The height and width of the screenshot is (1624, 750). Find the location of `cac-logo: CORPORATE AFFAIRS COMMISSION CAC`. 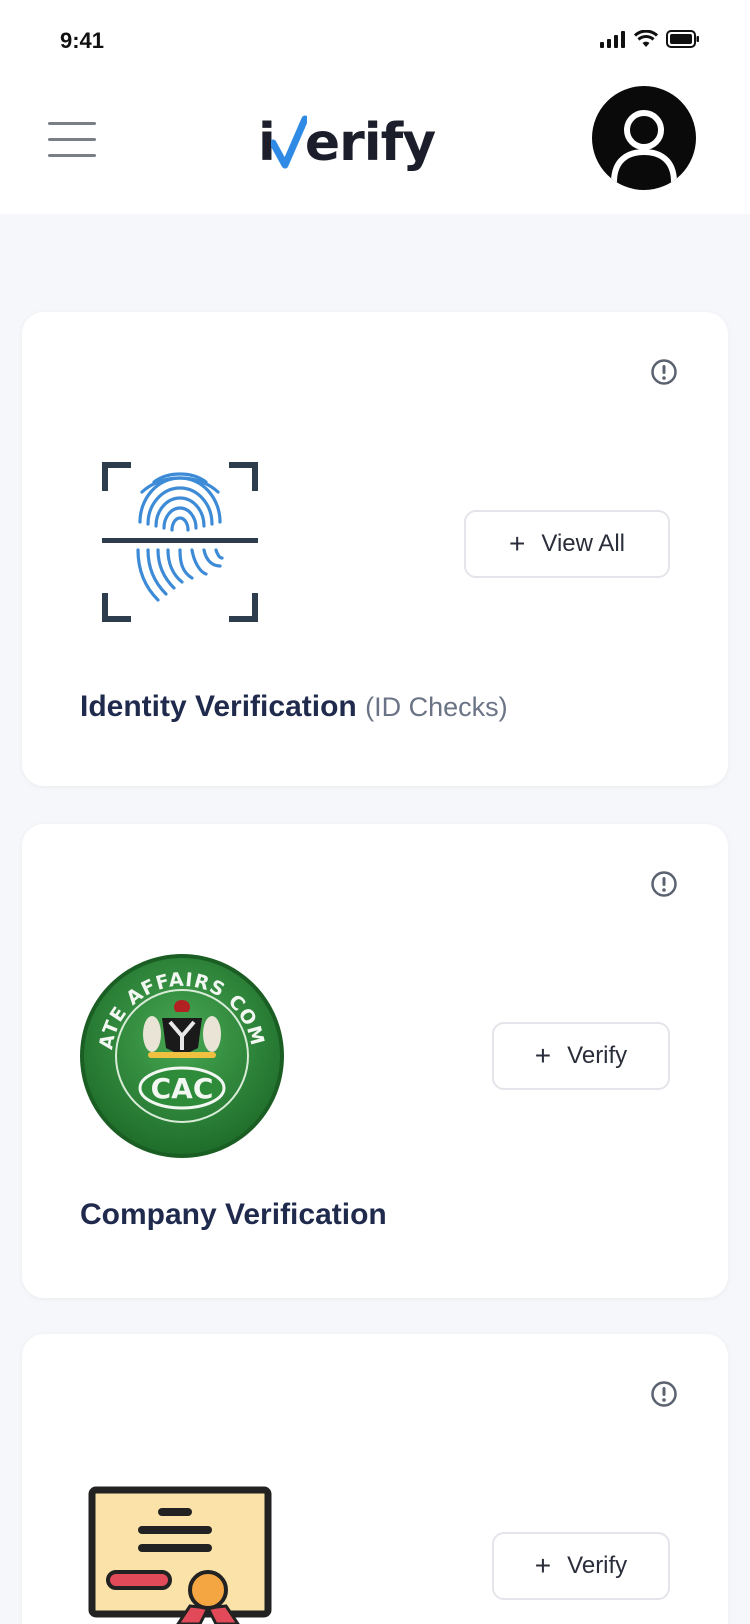

cac-logo: CORPORATE AFFAIRS COMMISSION CAC is located at coordinates (181, 1055).